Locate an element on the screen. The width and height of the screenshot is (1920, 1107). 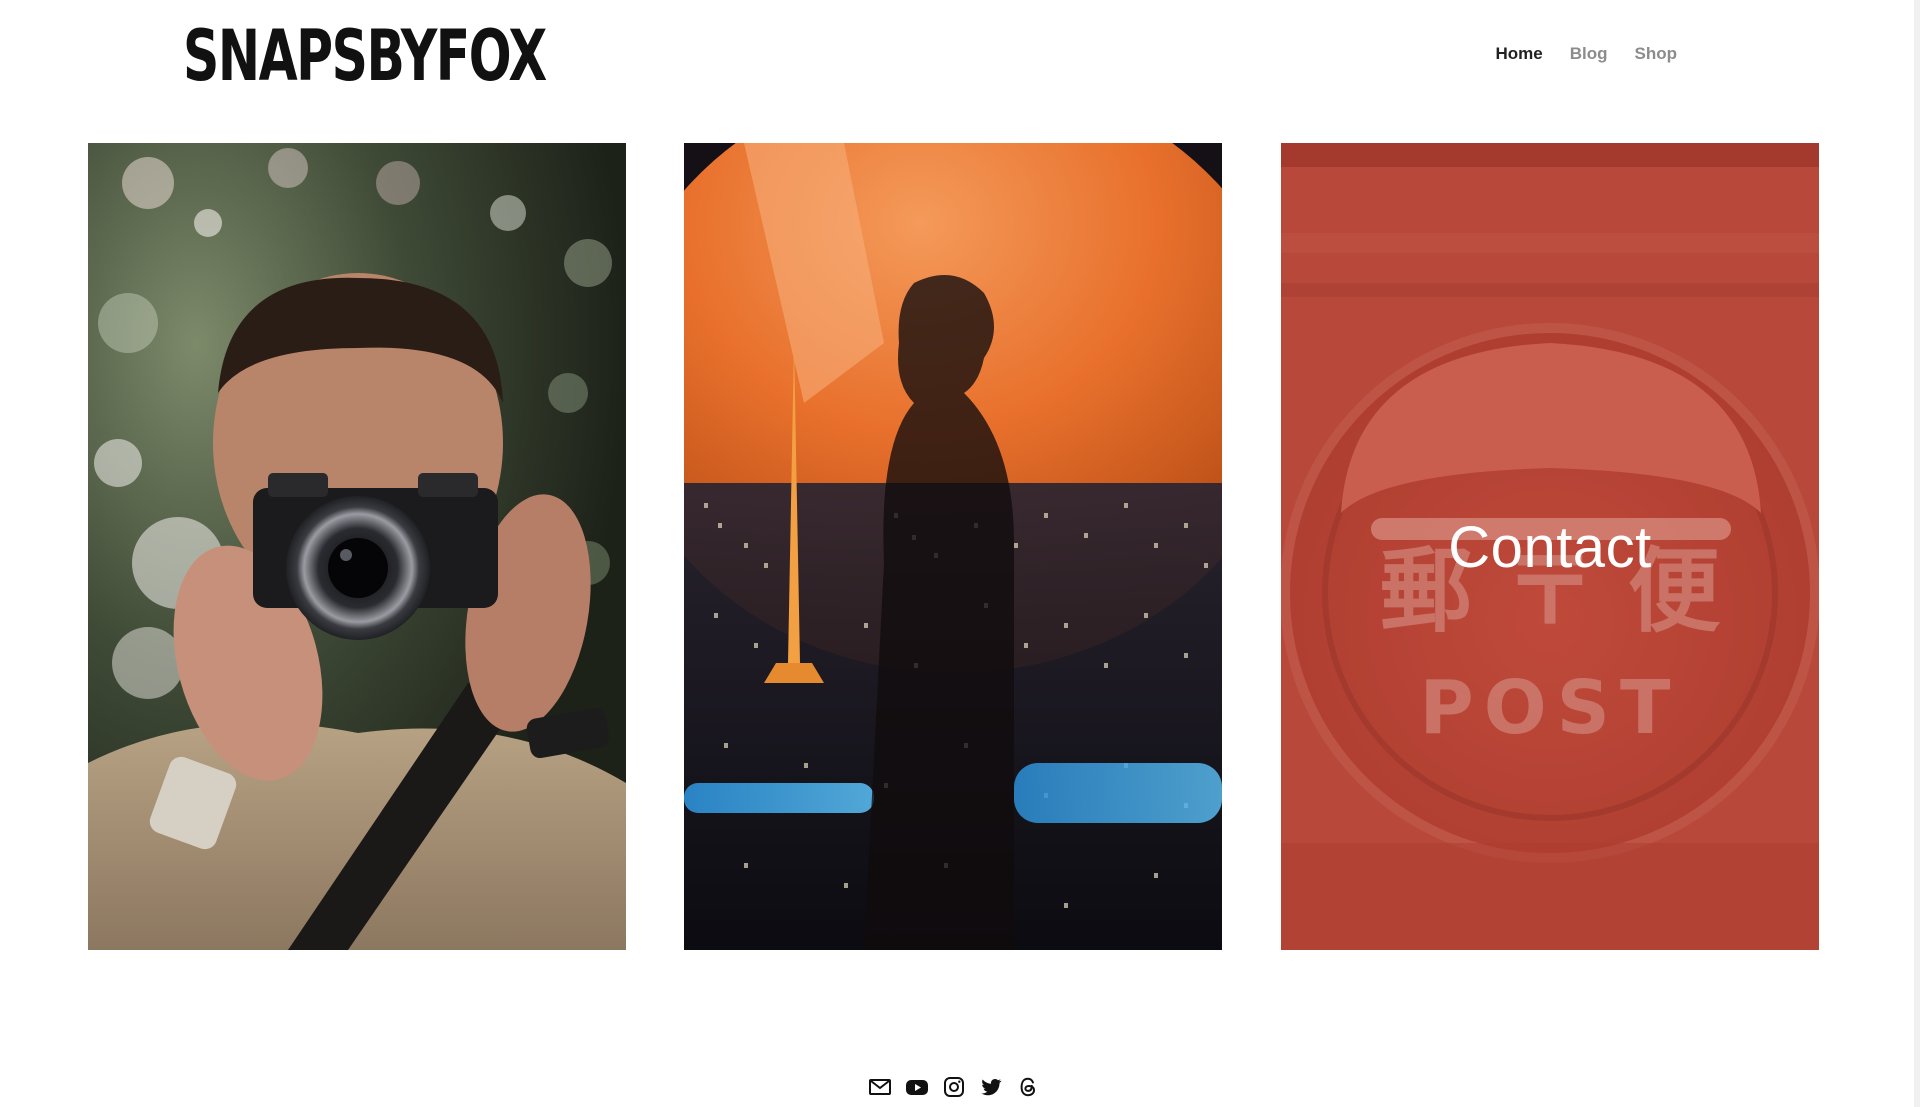
contact-label: Contact is located at coordinates (1550, 548).